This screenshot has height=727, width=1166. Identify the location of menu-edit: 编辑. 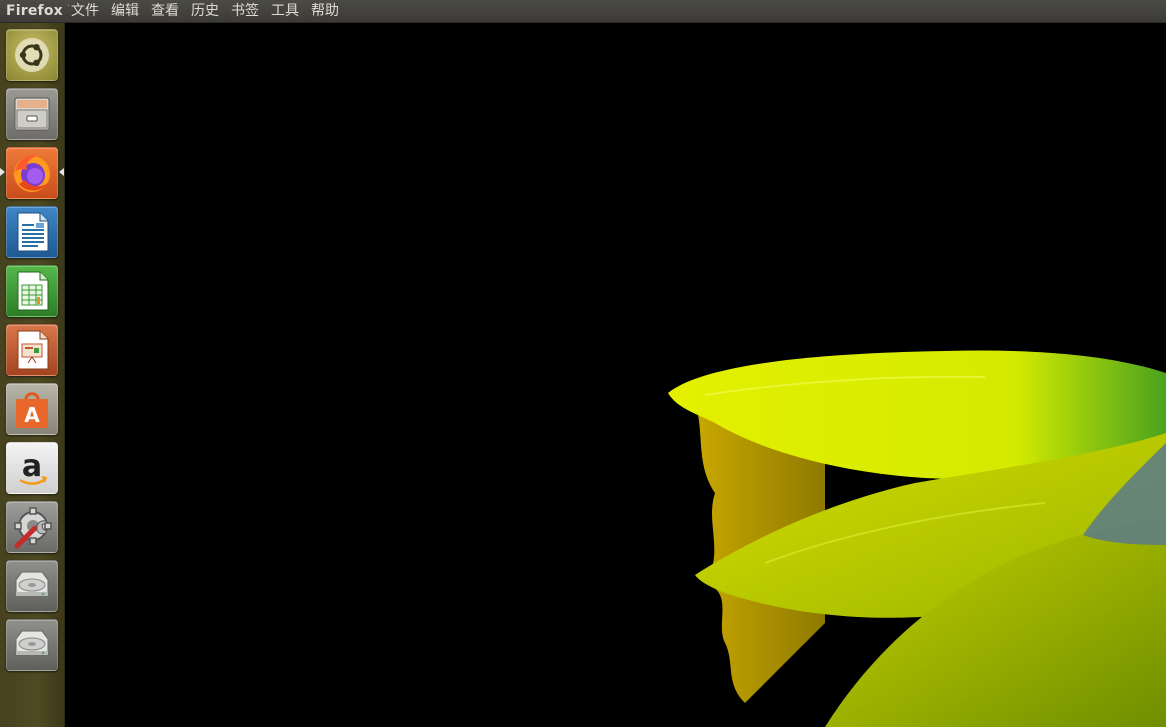
(125, 11).